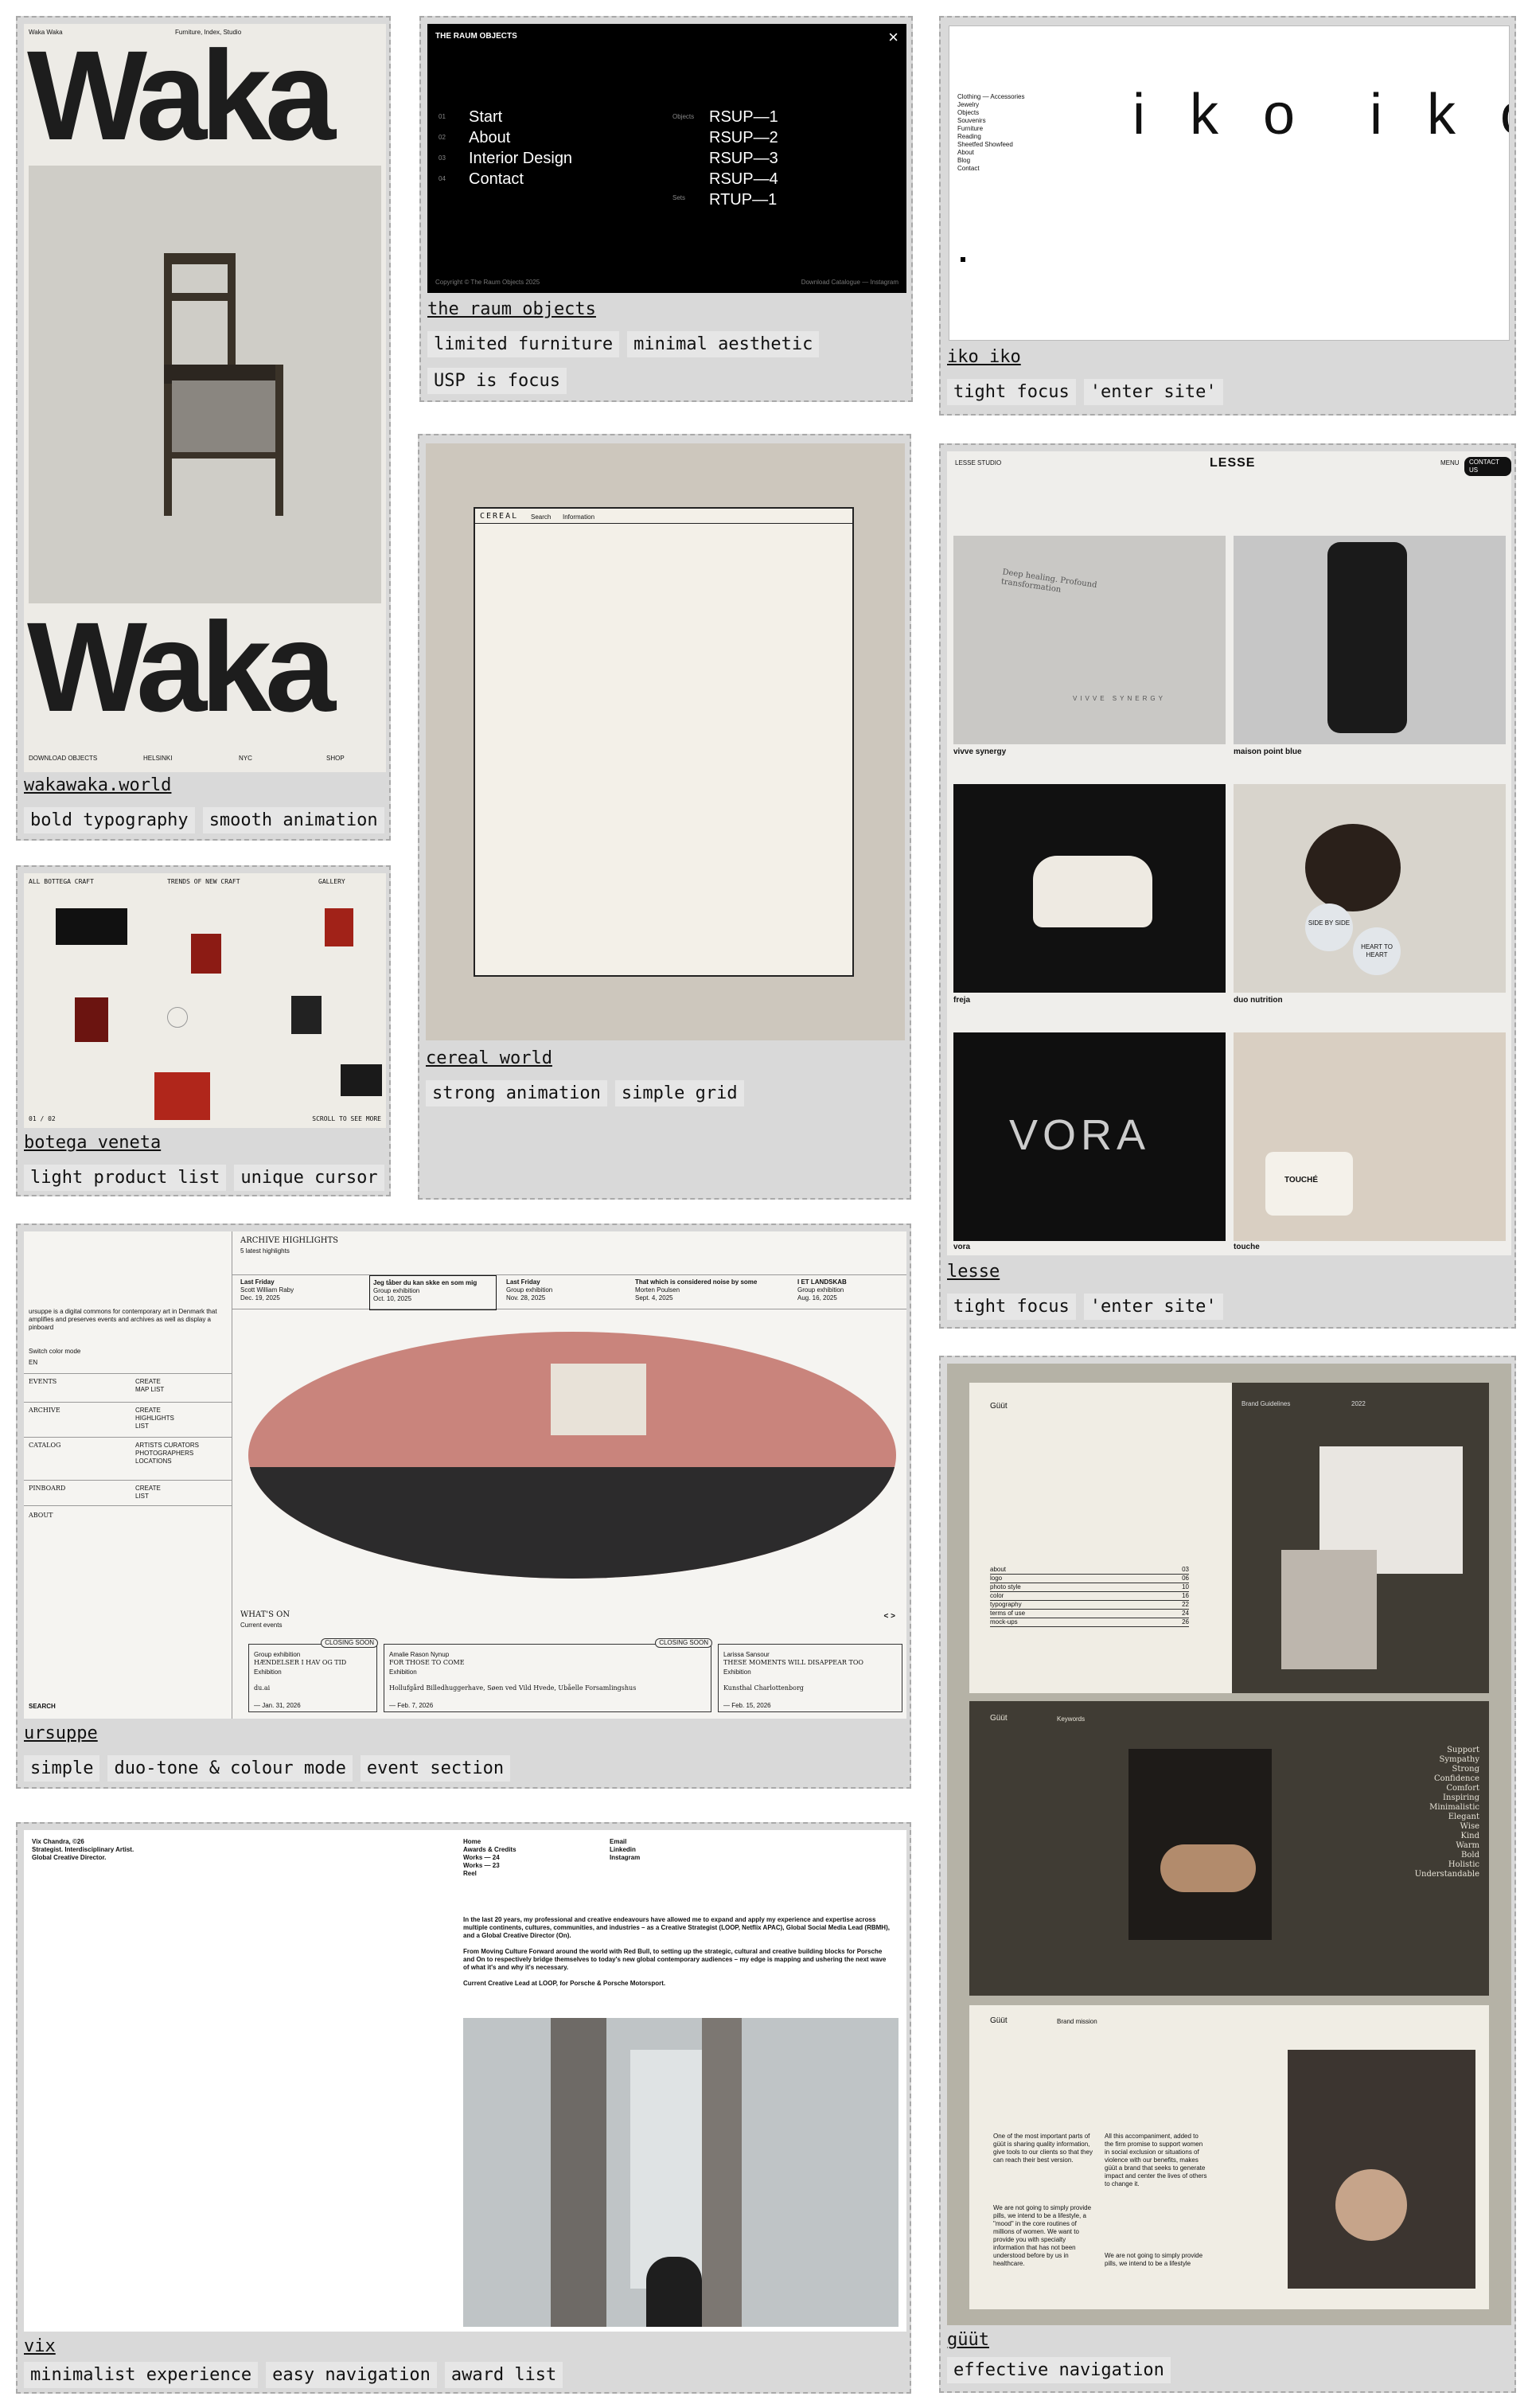 The image size is (1528, 2408). What do you see at coordinates (990, 161) in the screenshot?
I see `iko-menu-item: Blog` at bounding box center [990, 161].